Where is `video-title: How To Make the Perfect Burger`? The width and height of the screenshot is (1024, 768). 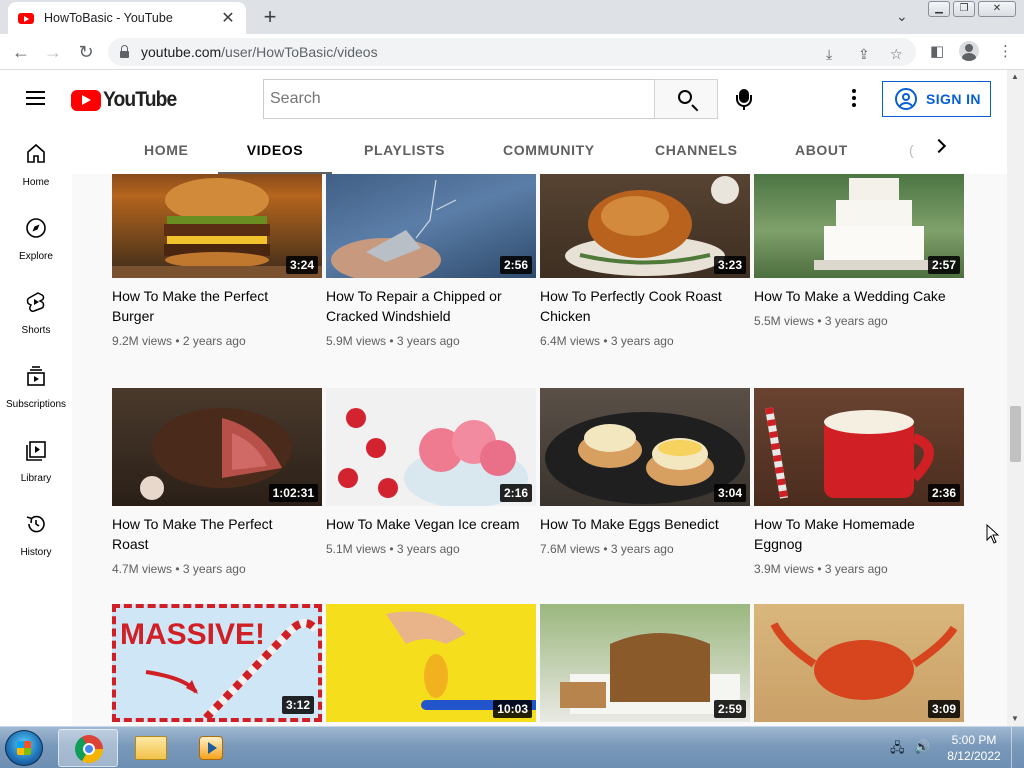 video-title: How To Make the Perfect Burger is located at coordinates (212, 306).